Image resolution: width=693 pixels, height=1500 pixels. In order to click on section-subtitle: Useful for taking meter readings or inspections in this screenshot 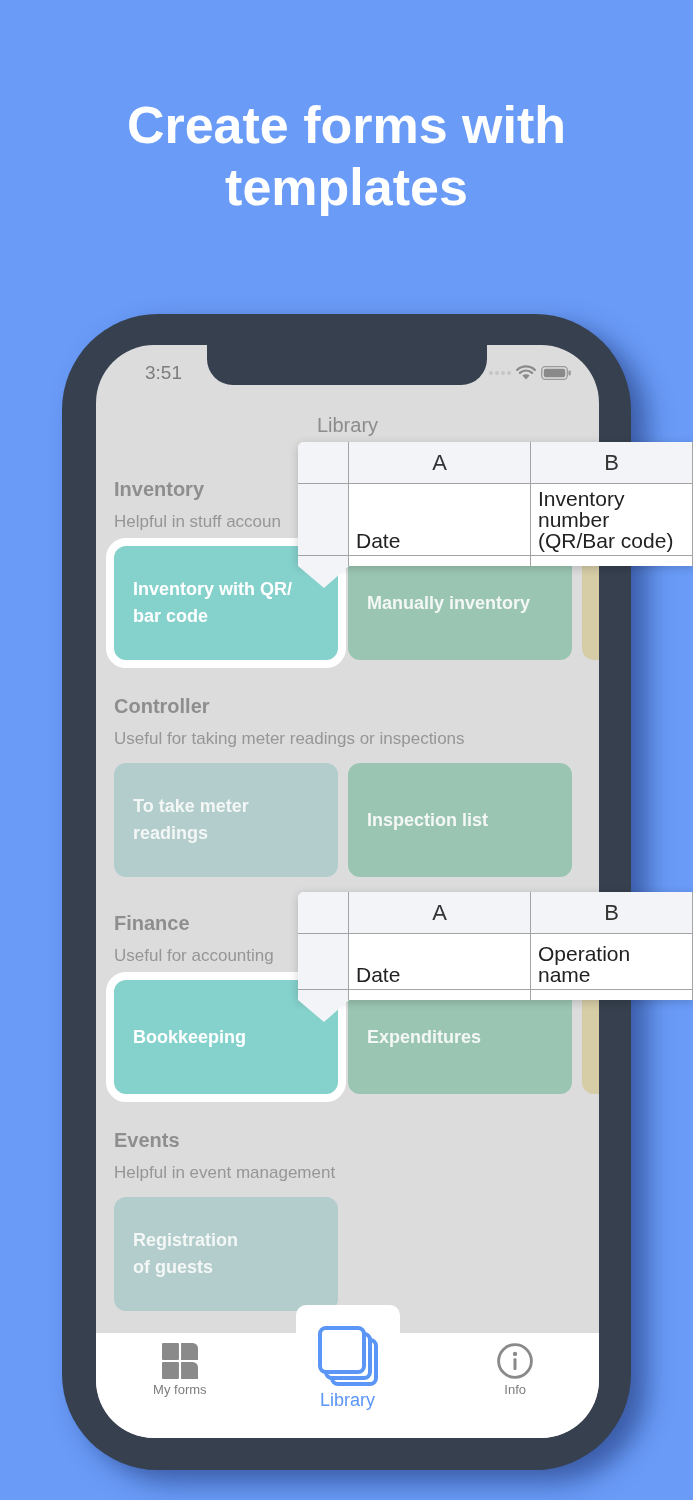, I will do `click(289, 739)`.